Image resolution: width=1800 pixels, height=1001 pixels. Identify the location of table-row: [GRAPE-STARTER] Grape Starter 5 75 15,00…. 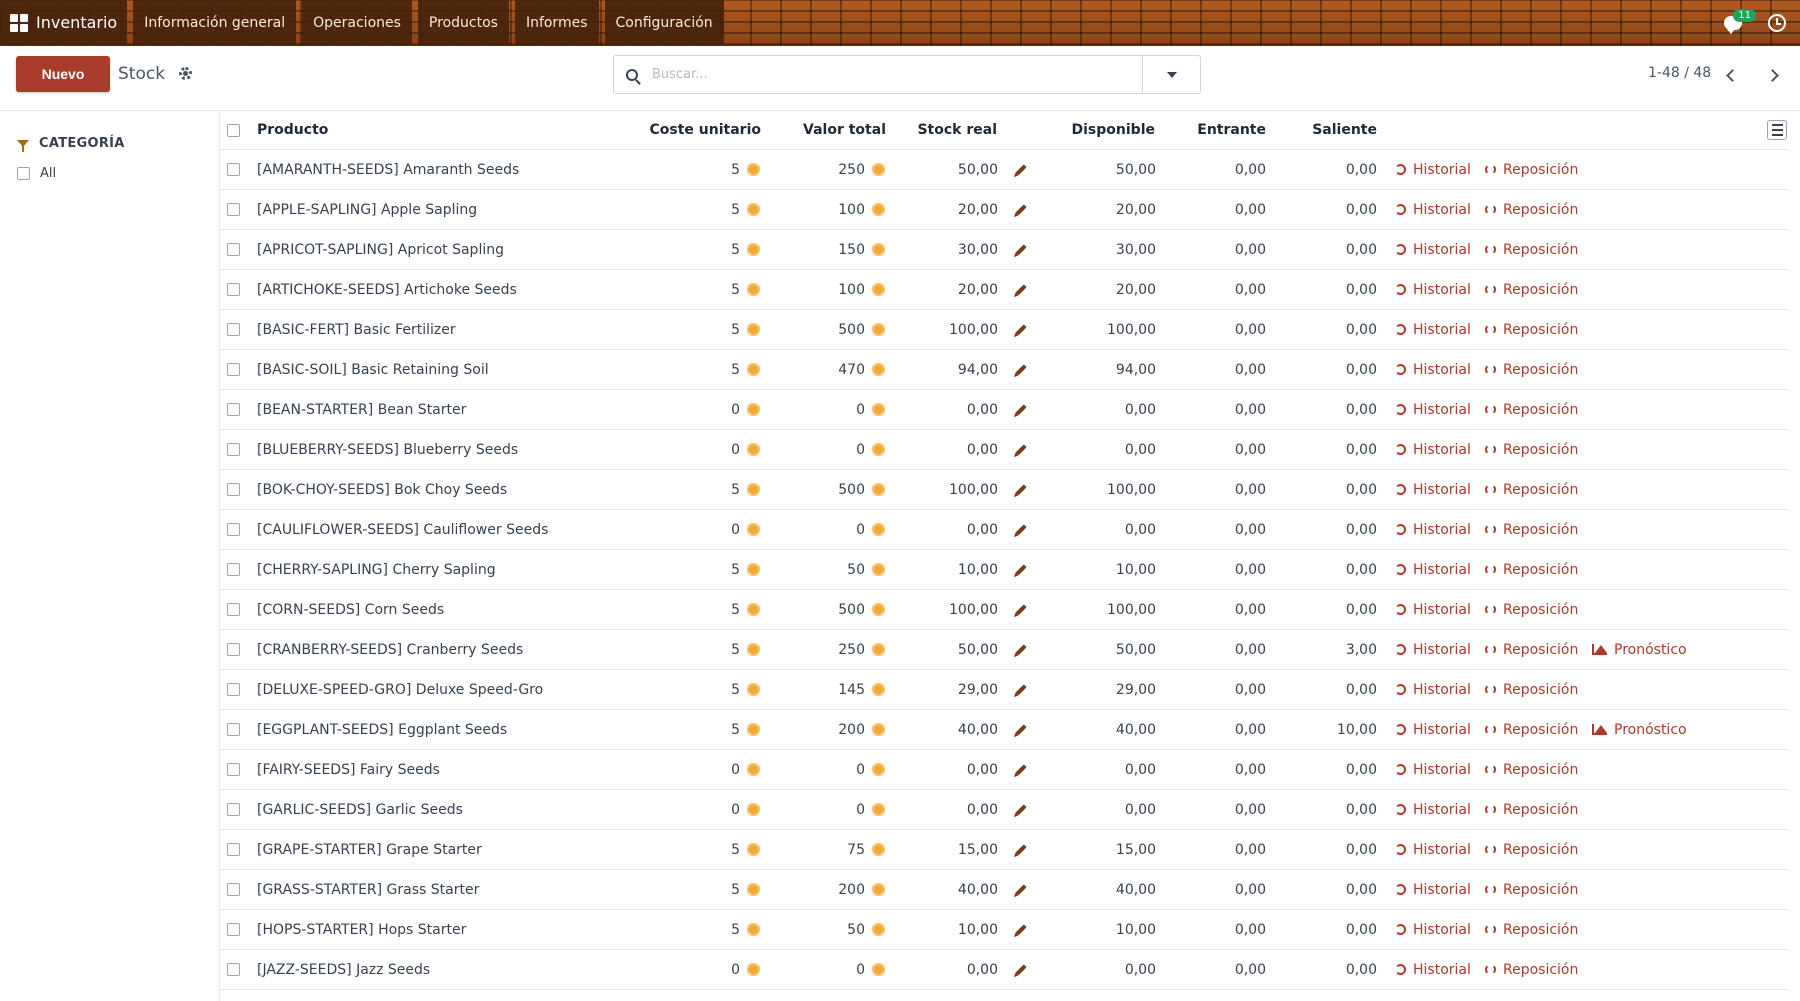
(1004, 850).